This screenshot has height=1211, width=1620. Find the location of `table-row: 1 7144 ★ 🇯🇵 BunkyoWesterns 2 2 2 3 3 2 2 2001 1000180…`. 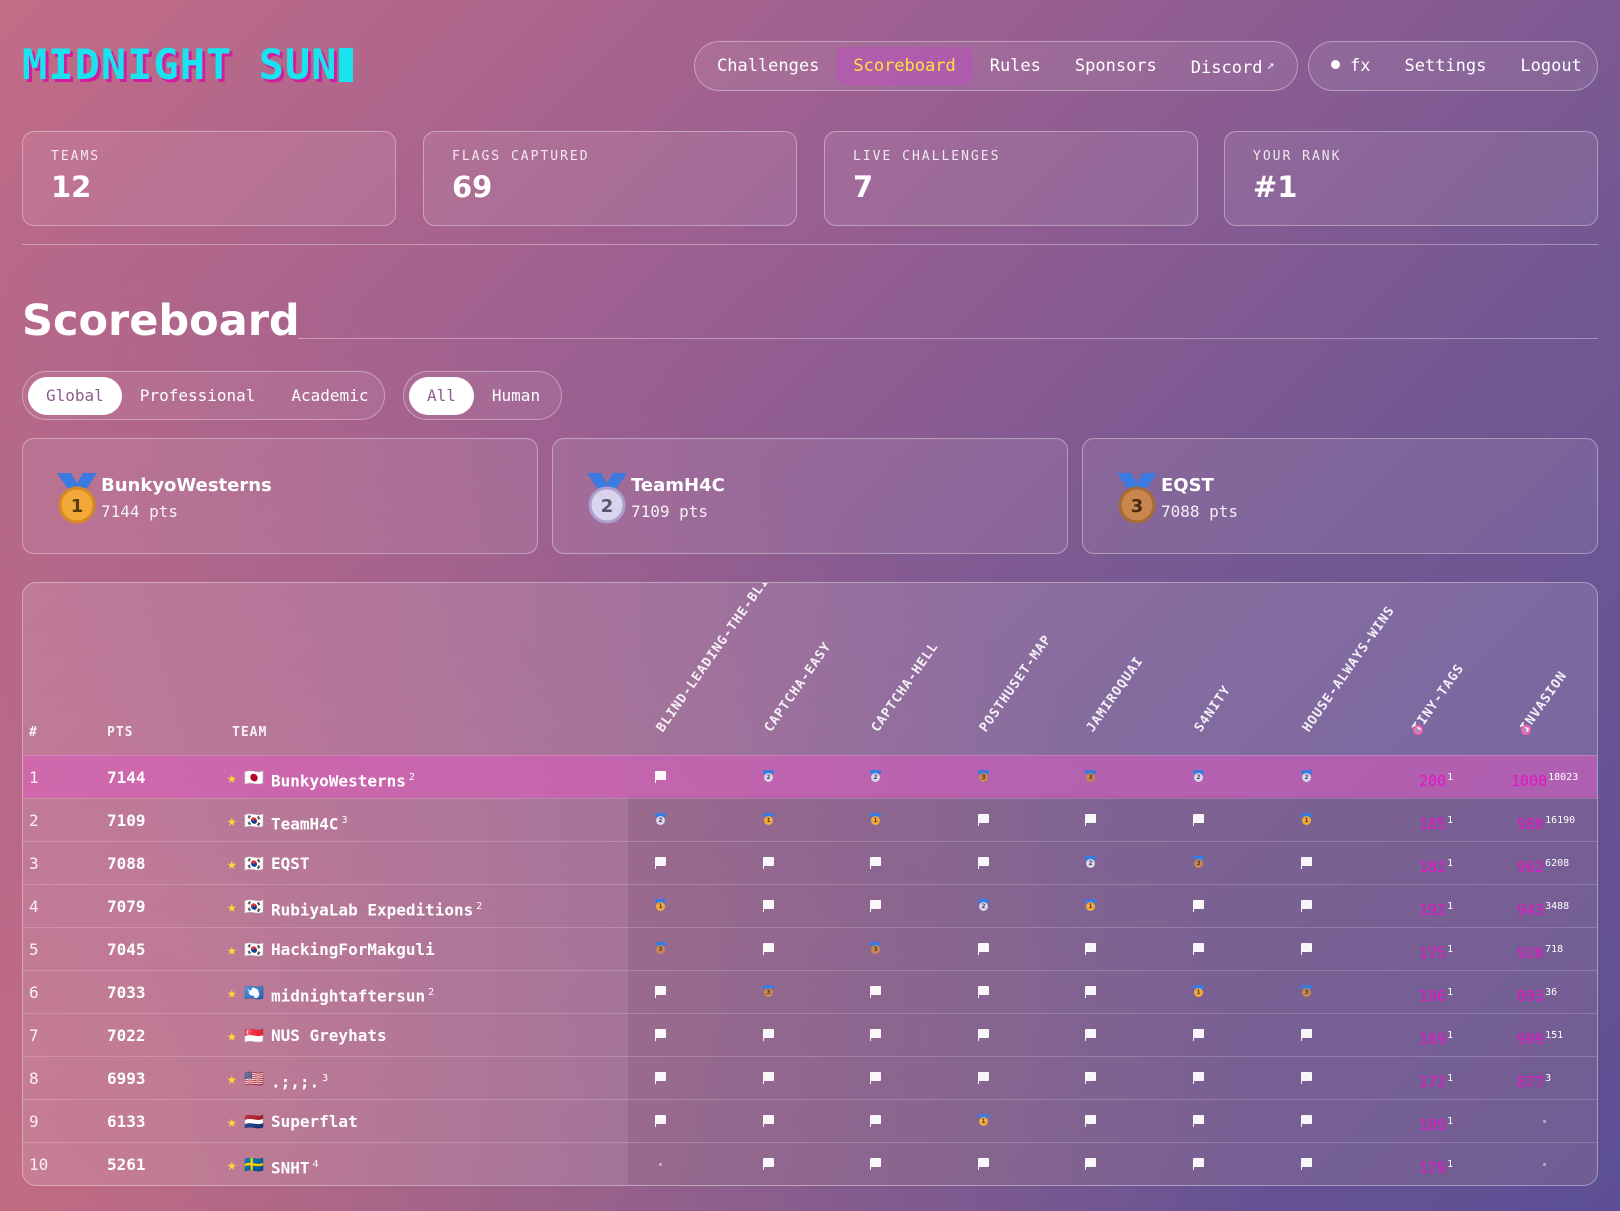

table-row: 1 7144 ★ 🇯🇵 BunkyoWesterns 2 2 2 3 3 2 2 2001 1000180… is located at coordinates (810, 776).